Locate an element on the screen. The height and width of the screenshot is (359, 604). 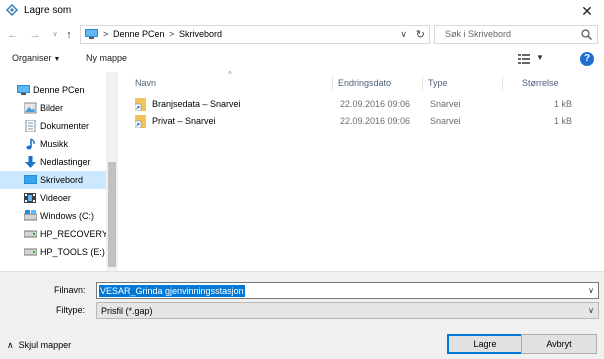
sidebar-item-desktop: Skrivebord is located at coordinates (53, 180).